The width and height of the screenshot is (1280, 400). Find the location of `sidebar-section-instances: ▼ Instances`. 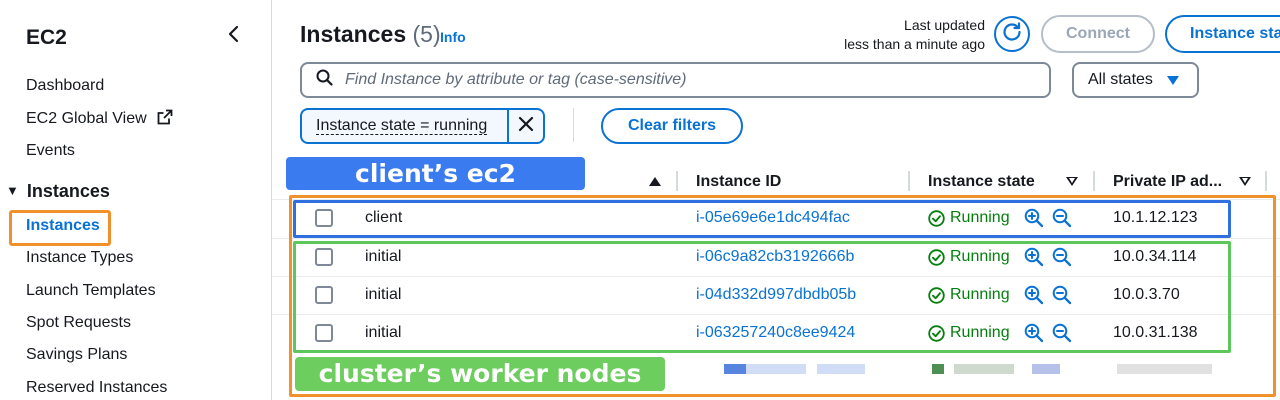

sidebar-section-instances: ▼ Instances is located at coordinates (58, 191).